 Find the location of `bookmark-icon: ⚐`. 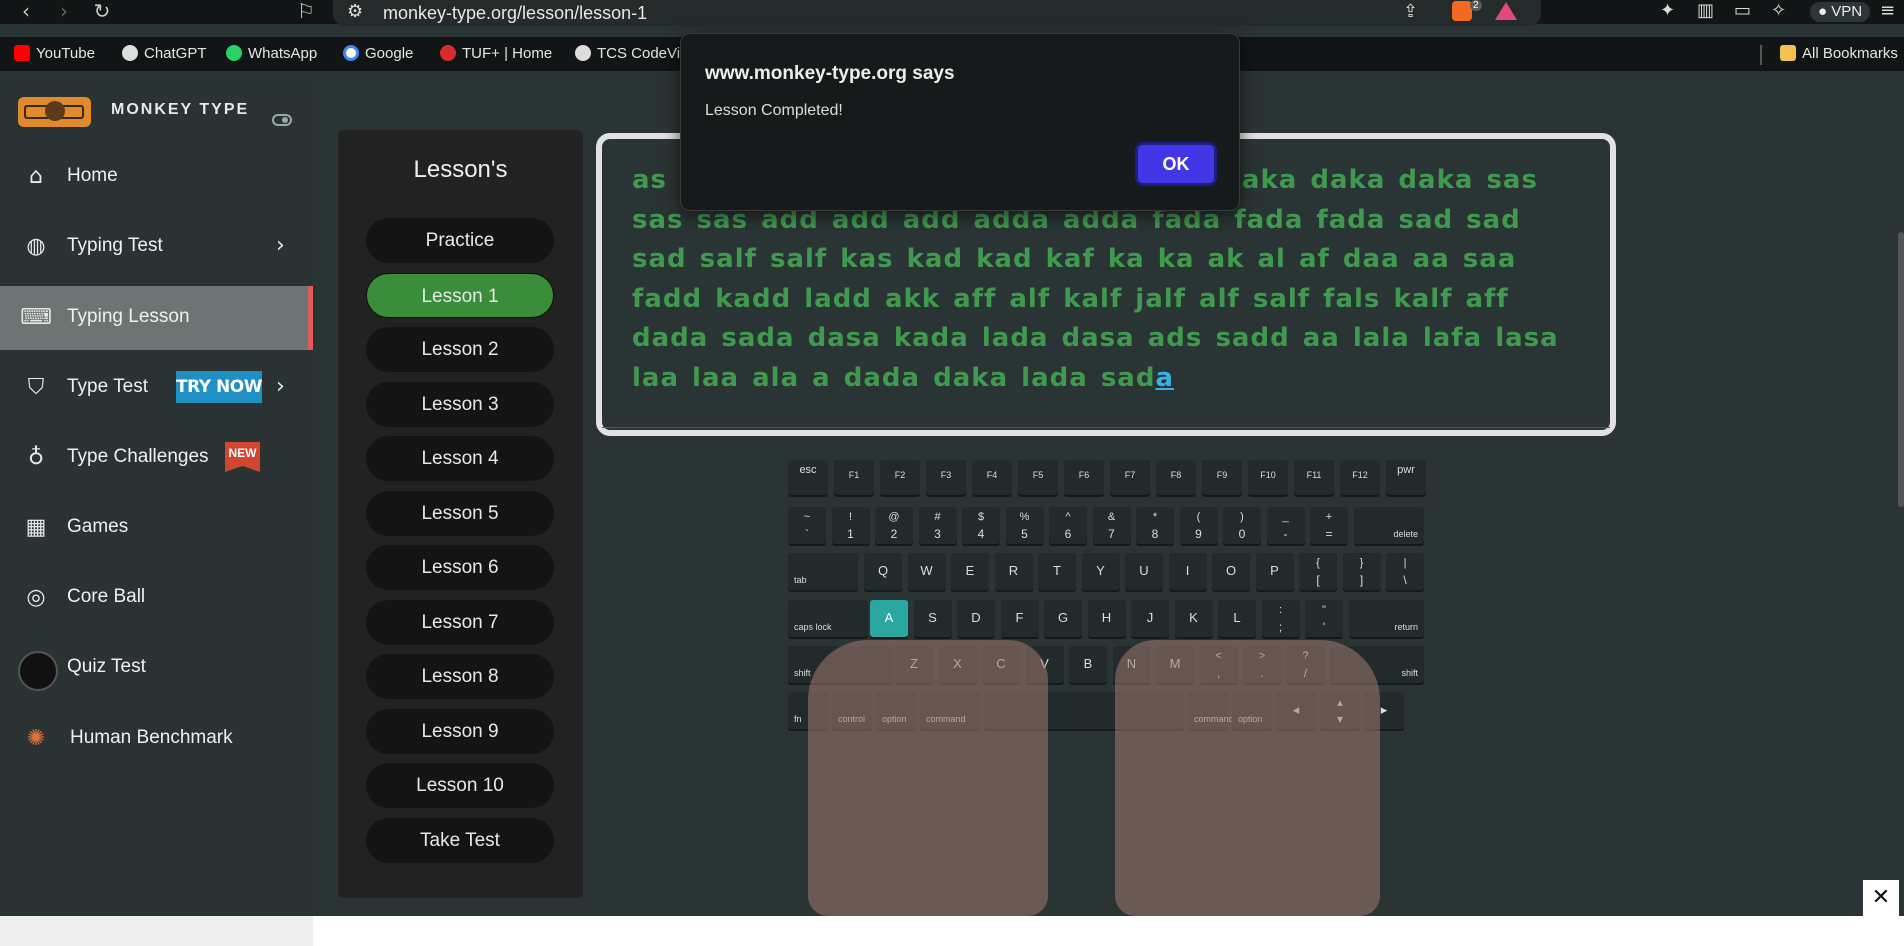

bookmark-icon: ⚐ is located at coordinates (306, 12).